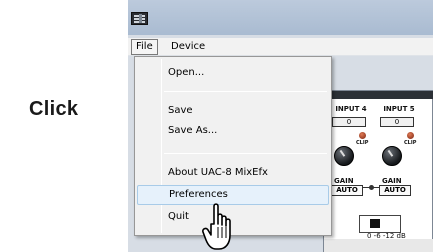 This screenshot has width=433, height=252. Describe the element at coordinates (378, 95) in the screenshot. I see `mixer-header-strip` at that location.